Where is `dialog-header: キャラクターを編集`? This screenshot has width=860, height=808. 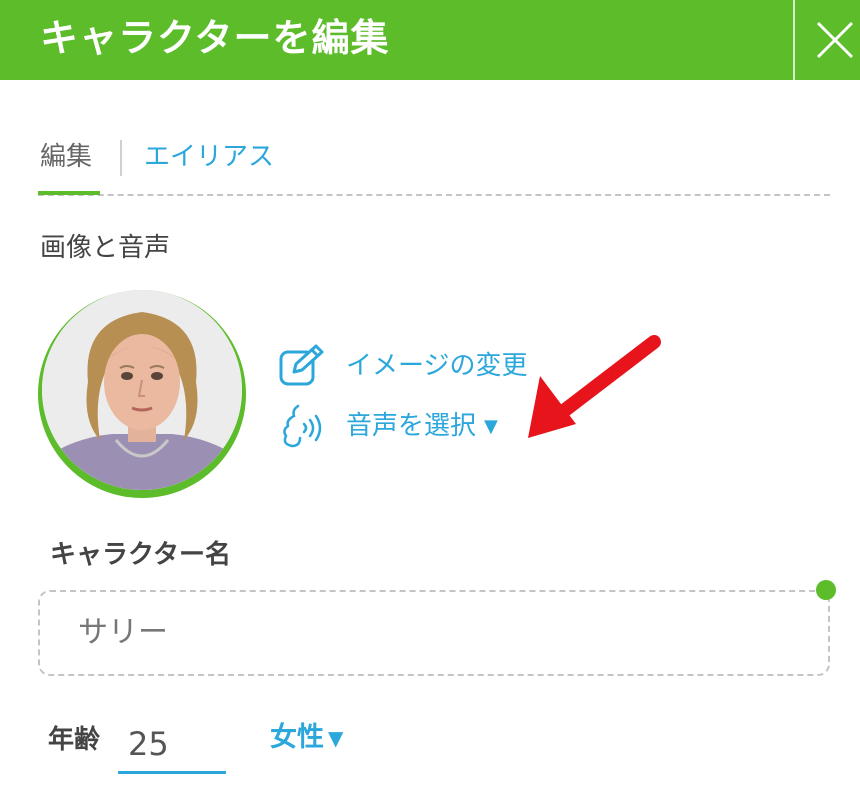 dialog-header: キャラクターを編集 is located at coordinates (430, 40).